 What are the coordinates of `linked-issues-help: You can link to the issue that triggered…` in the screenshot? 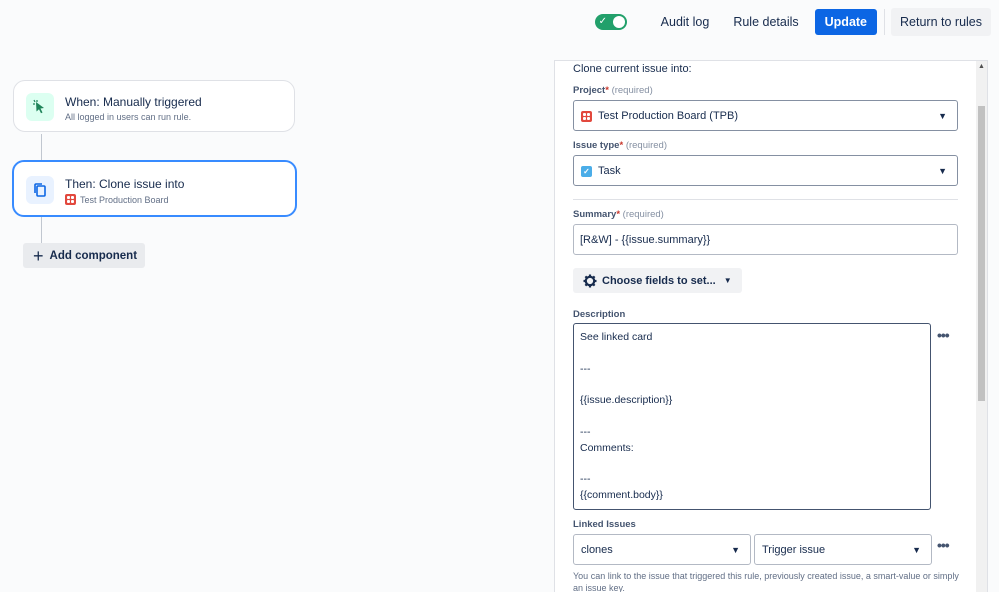 It's located at (766, 581).